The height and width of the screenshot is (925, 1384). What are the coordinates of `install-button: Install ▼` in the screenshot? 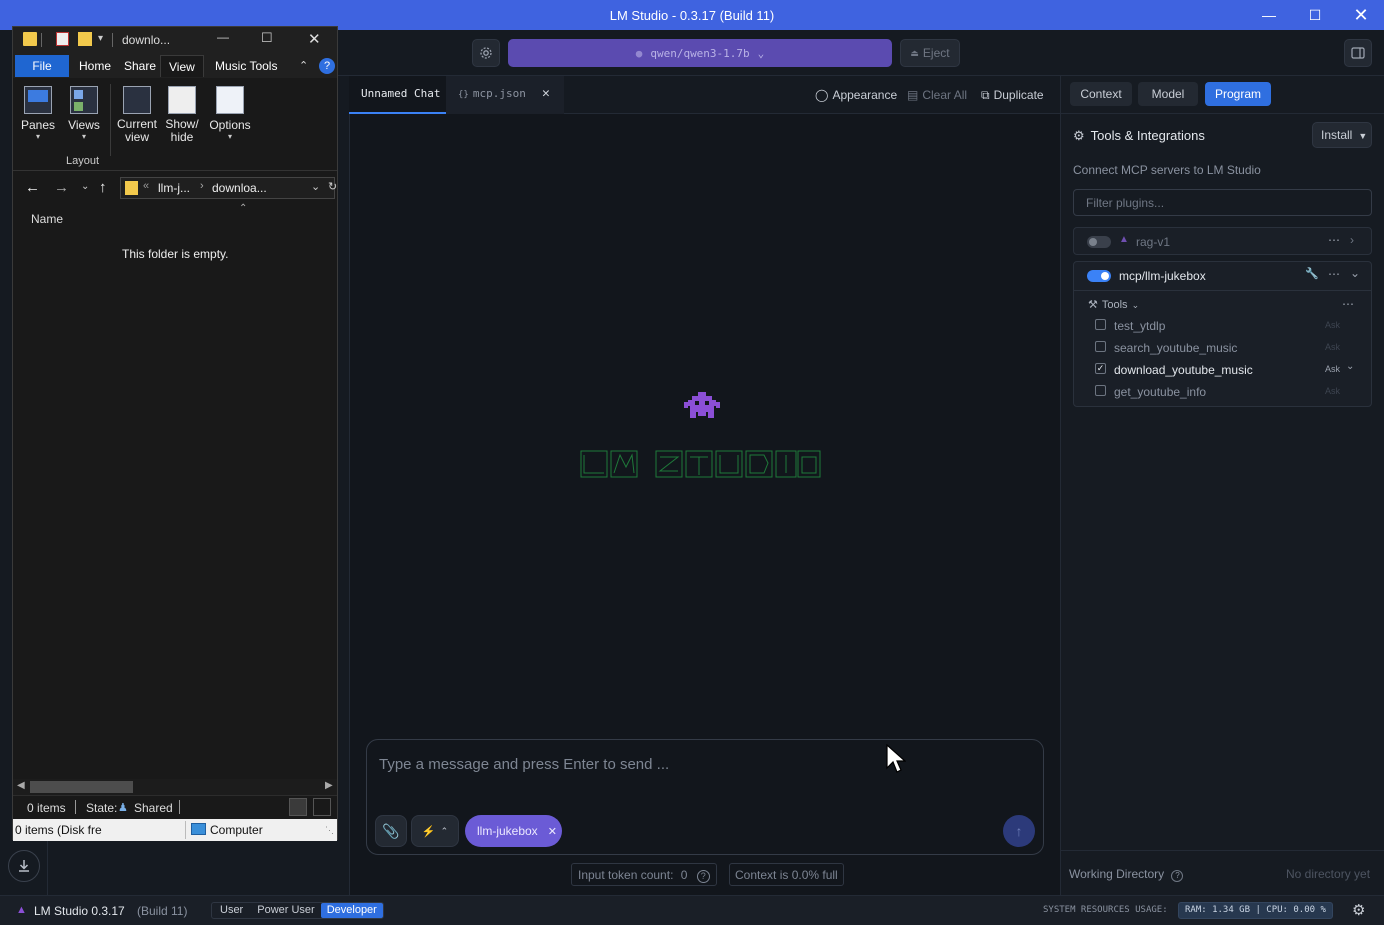 It's located at (1342, 135).